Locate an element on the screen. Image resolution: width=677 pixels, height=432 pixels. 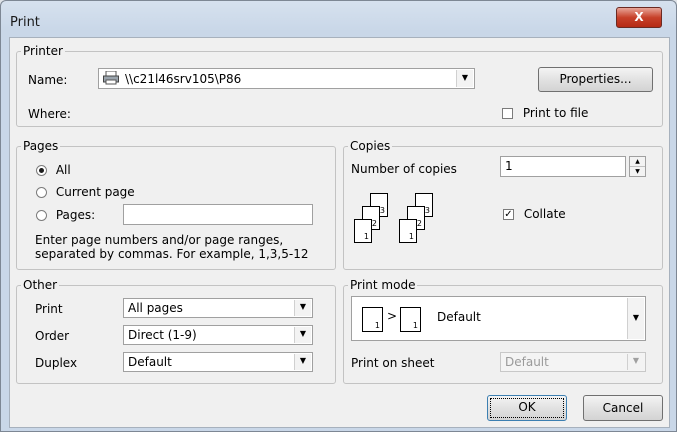
print-mode-select: 1 > 1 Default ▼ is located at coordinates (498, 318).